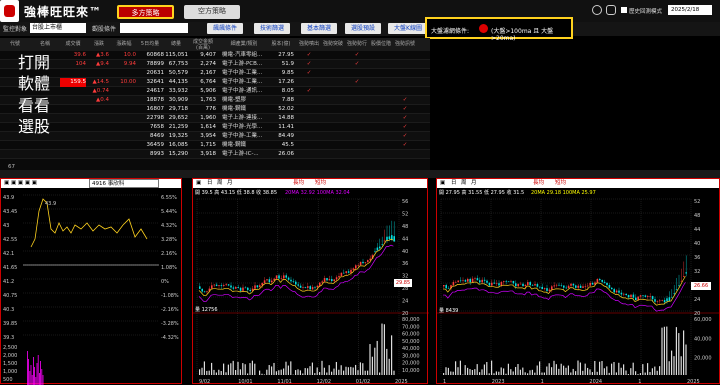 The width and height of the screenshot is (720, 385). What do you see at coordinates (408, 28) in the screenshot?
I see `filter-button-kline: 大盤K線圖` at bounding box center [408, 28].